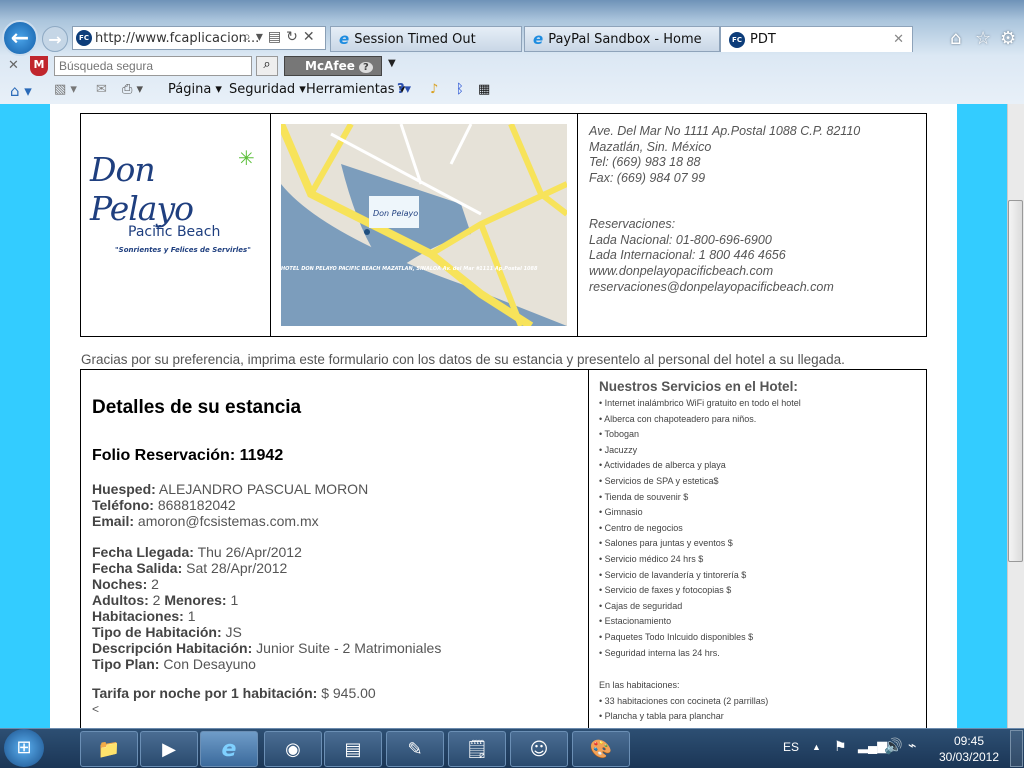  I want to click on website-link: www.donpelayopacificbeach.com, so click(711, 272).